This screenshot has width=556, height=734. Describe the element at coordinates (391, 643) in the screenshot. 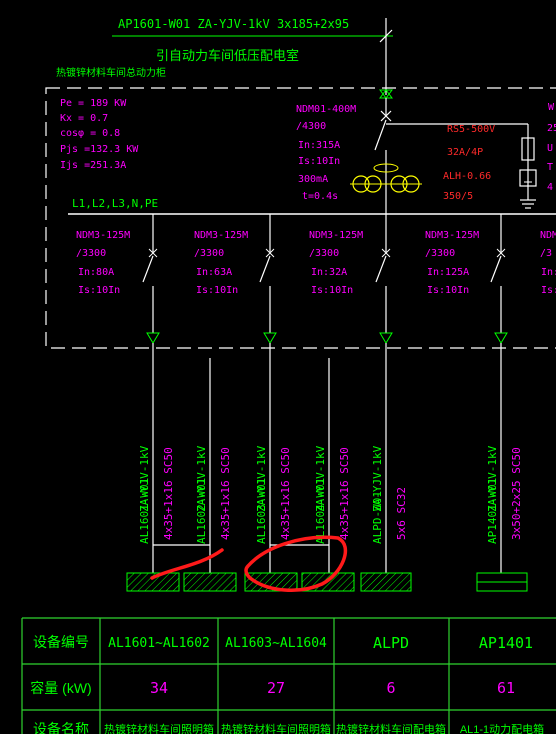

I see `col3-id: ALPD` at that location.